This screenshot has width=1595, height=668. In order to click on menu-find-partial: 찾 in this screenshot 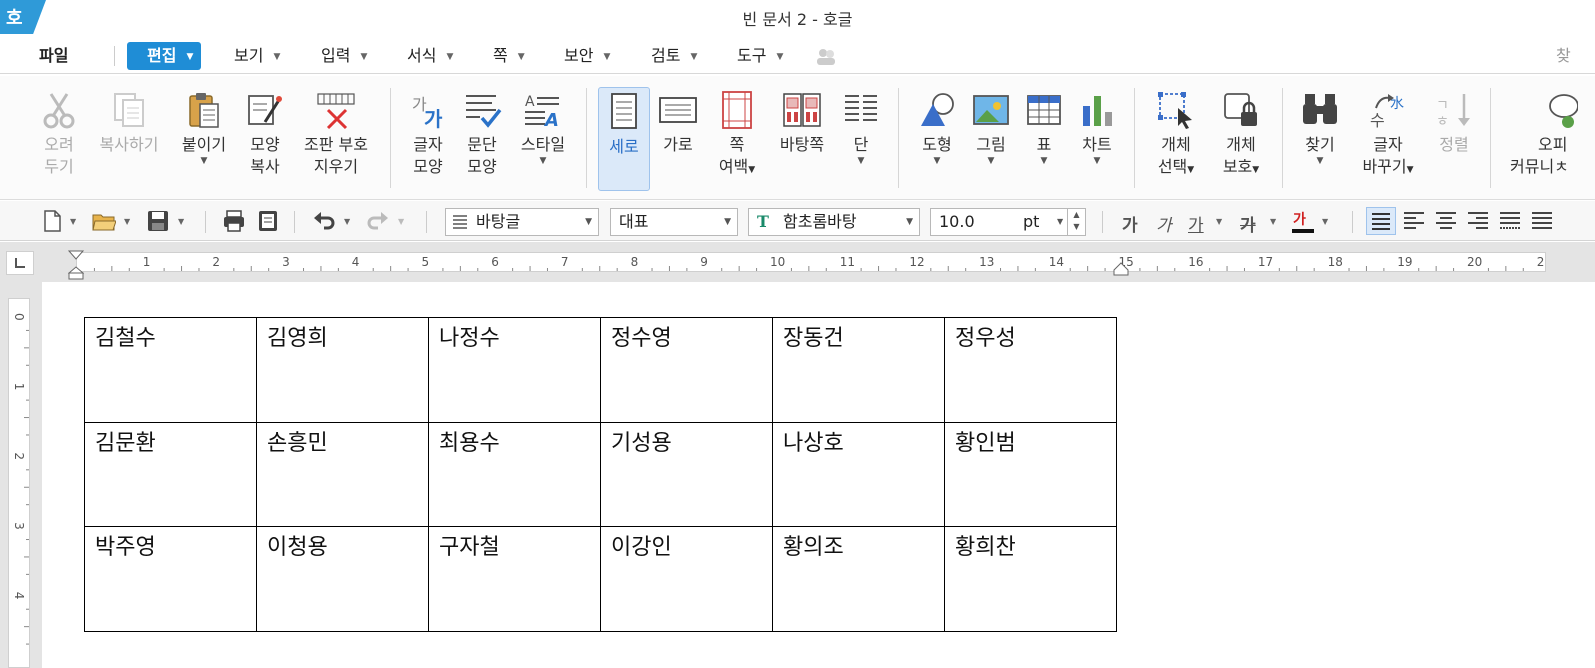, I will do `click(1563, 56)`.